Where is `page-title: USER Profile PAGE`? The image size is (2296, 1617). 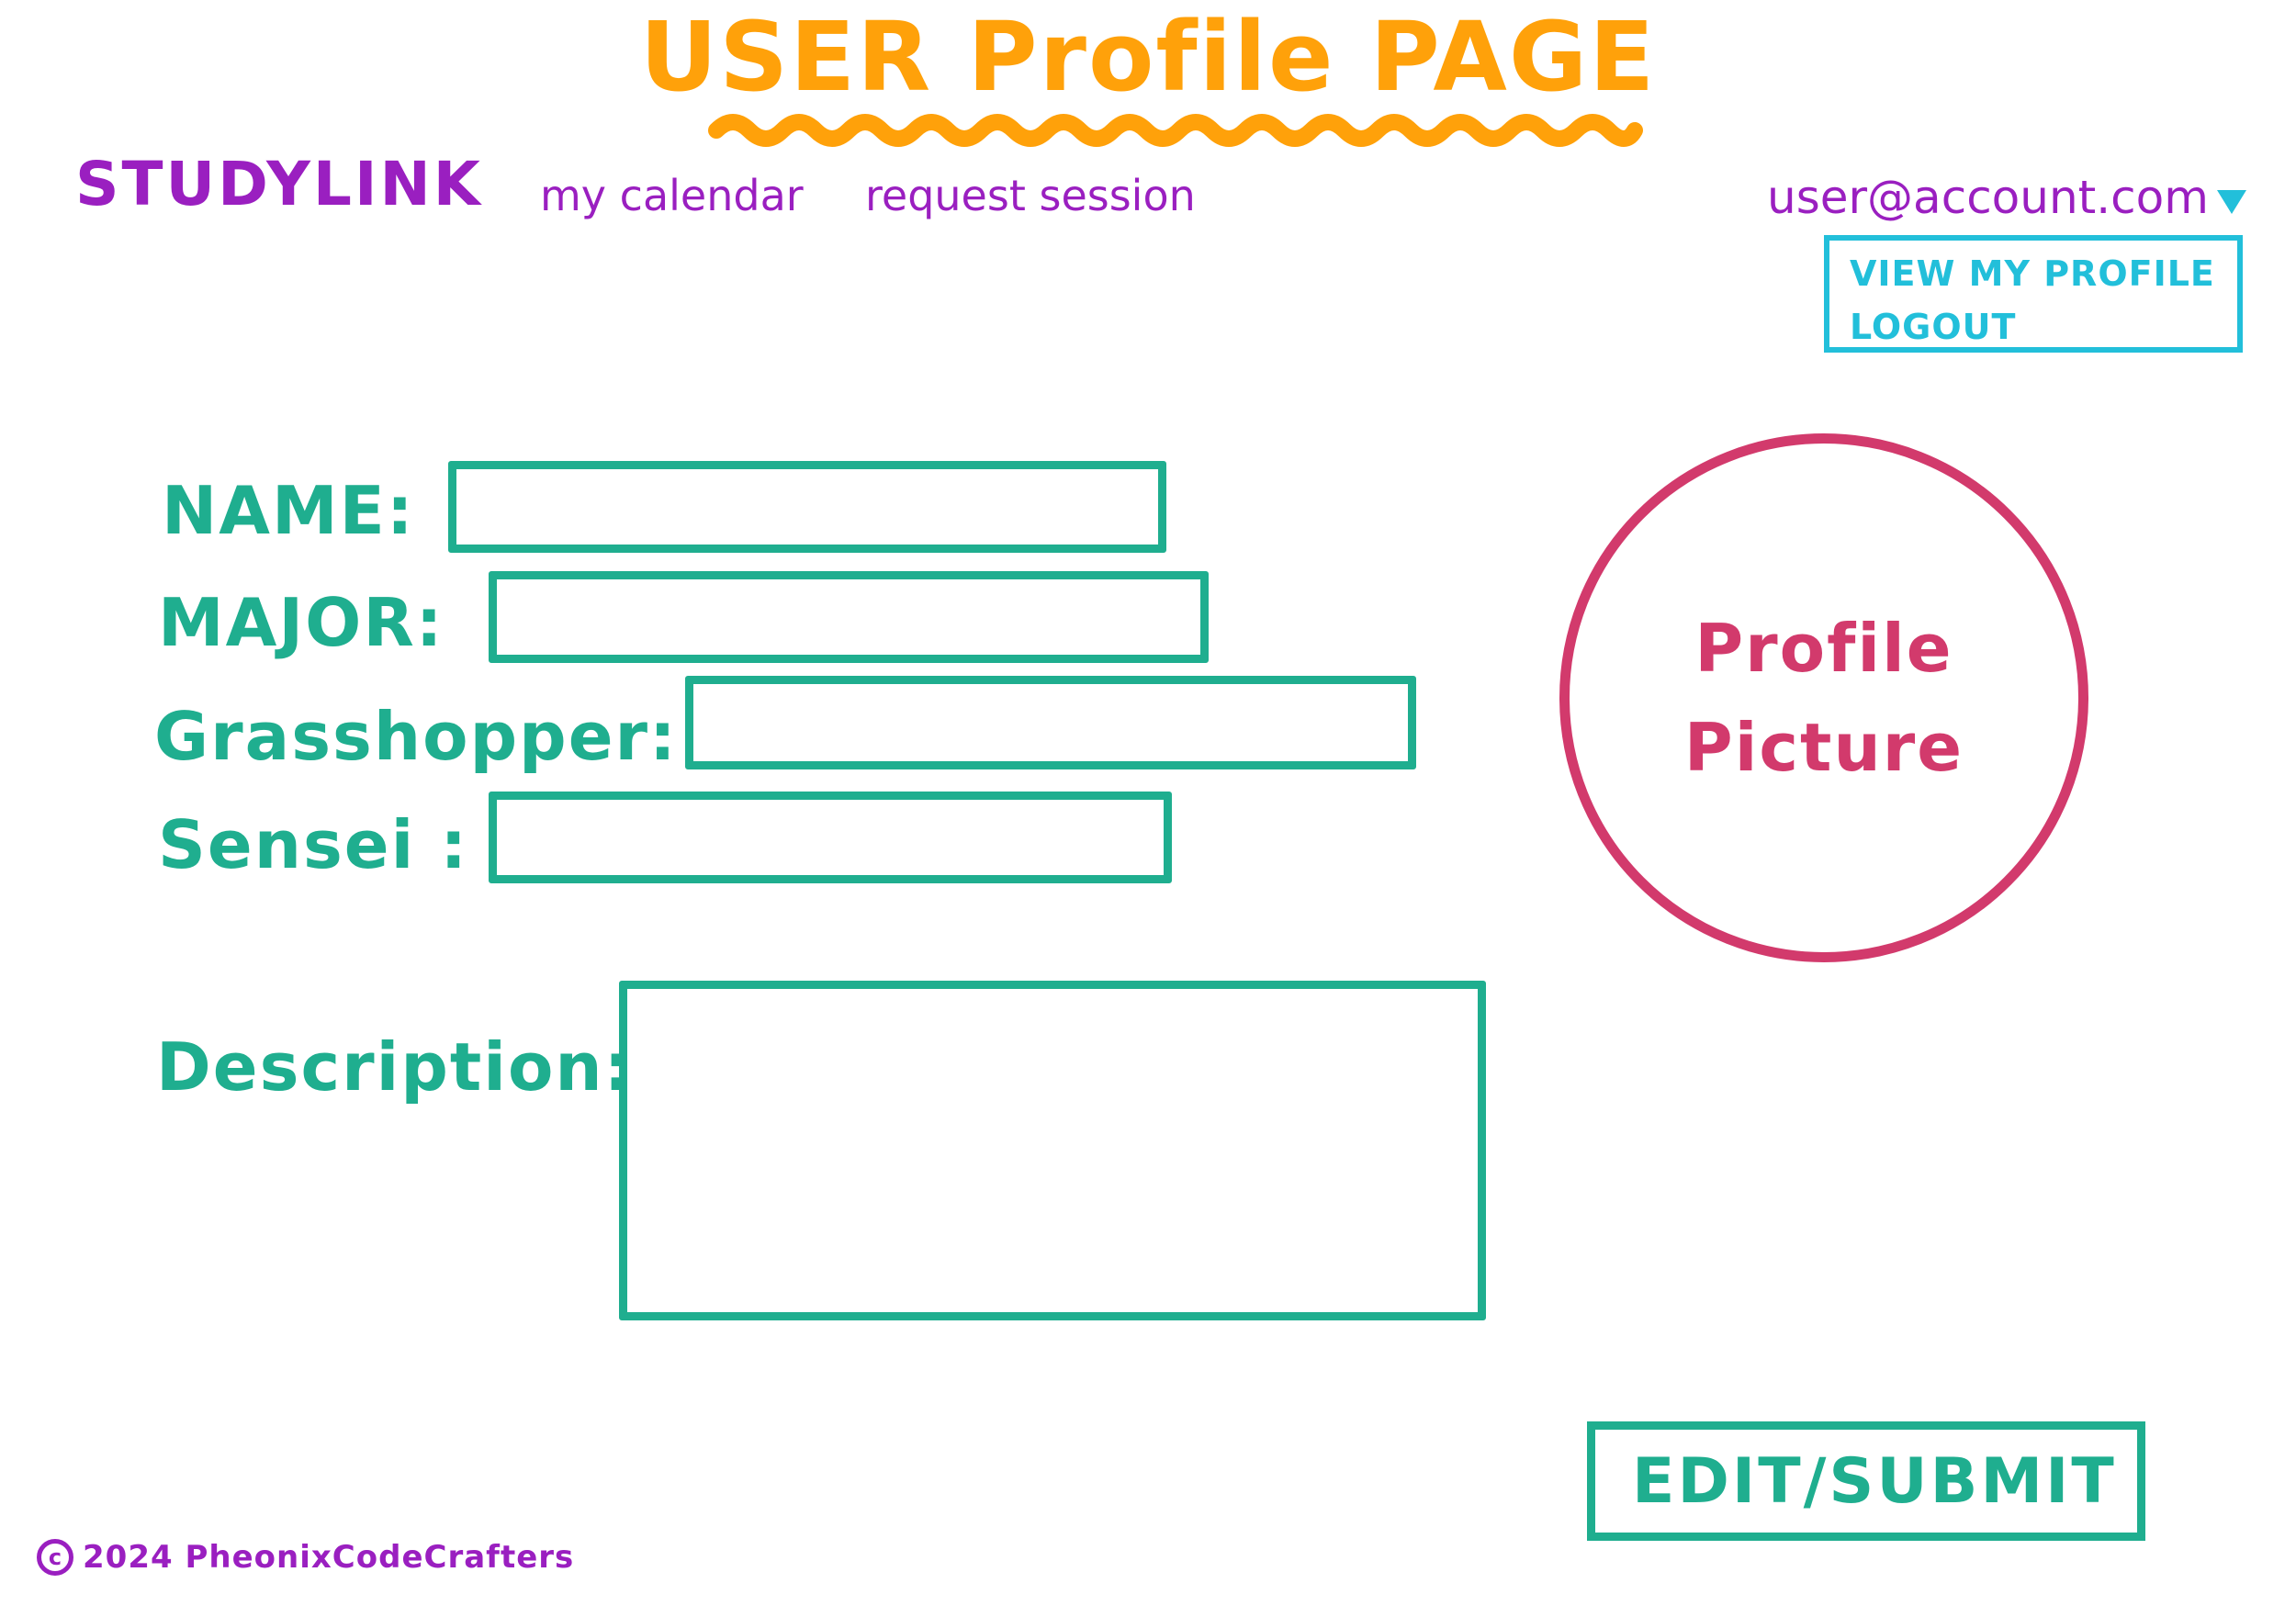
page-title: USER Profile PAGE is located at coordinates (1148, 57).